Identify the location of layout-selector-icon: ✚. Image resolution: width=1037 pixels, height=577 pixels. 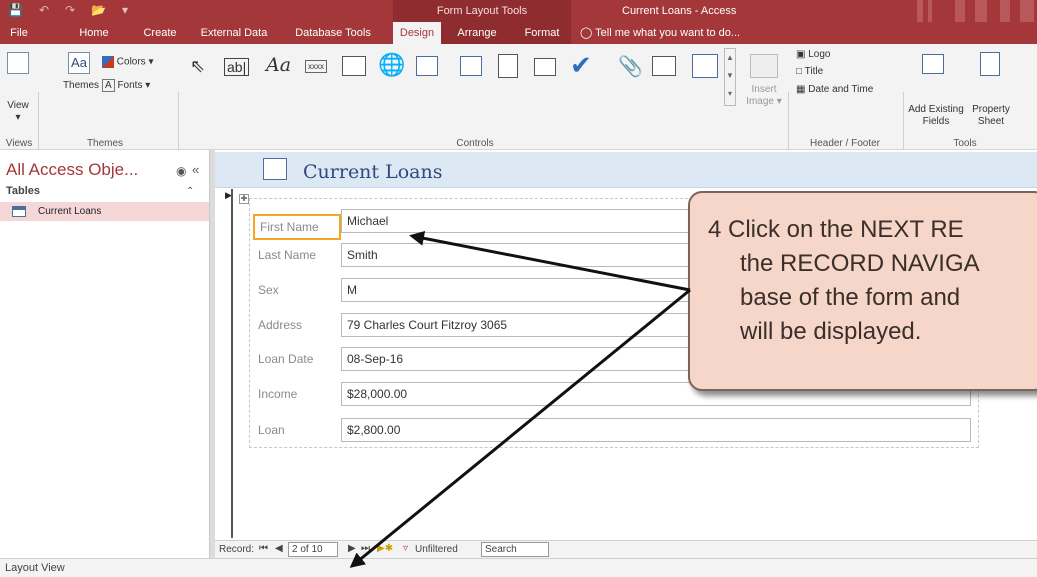
(244, 199).